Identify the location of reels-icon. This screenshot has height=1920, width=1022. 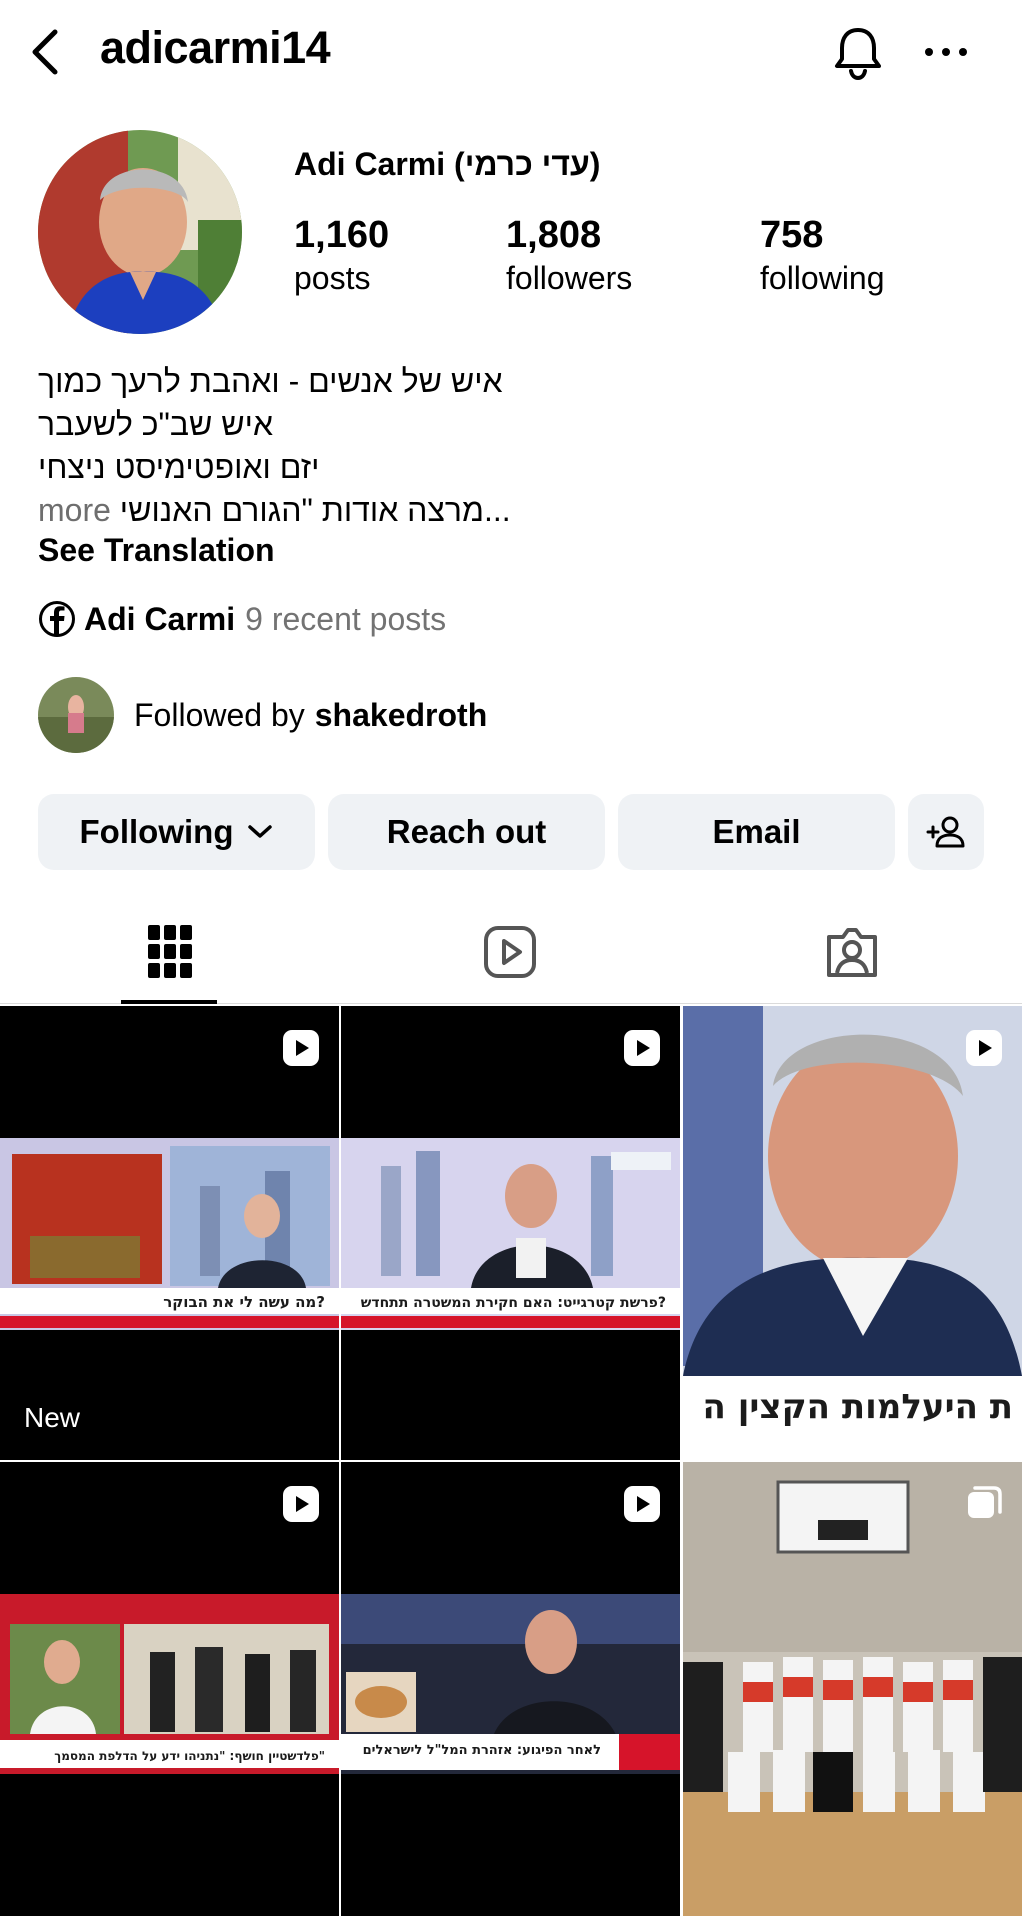
(510, 952).